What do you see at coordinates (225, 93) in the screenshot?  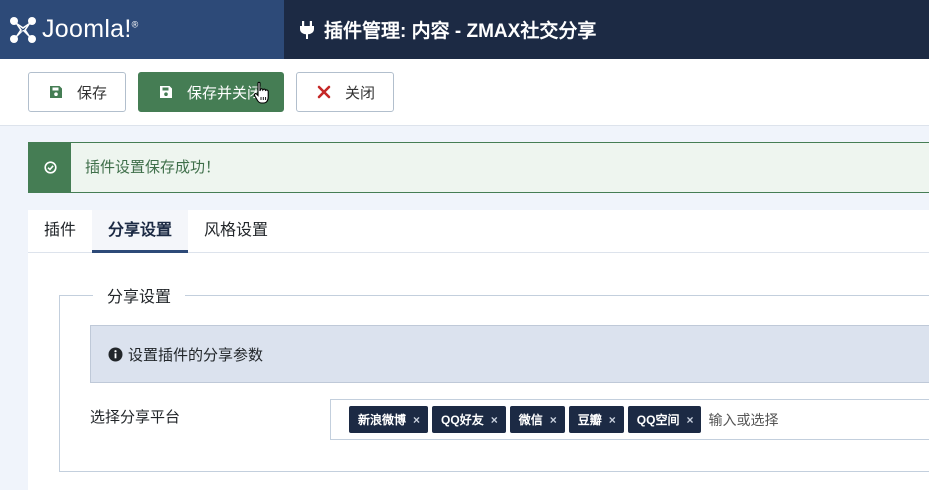 I see `save-and-close-button-label: 保存并关闭` at bounding box center [225, 93].